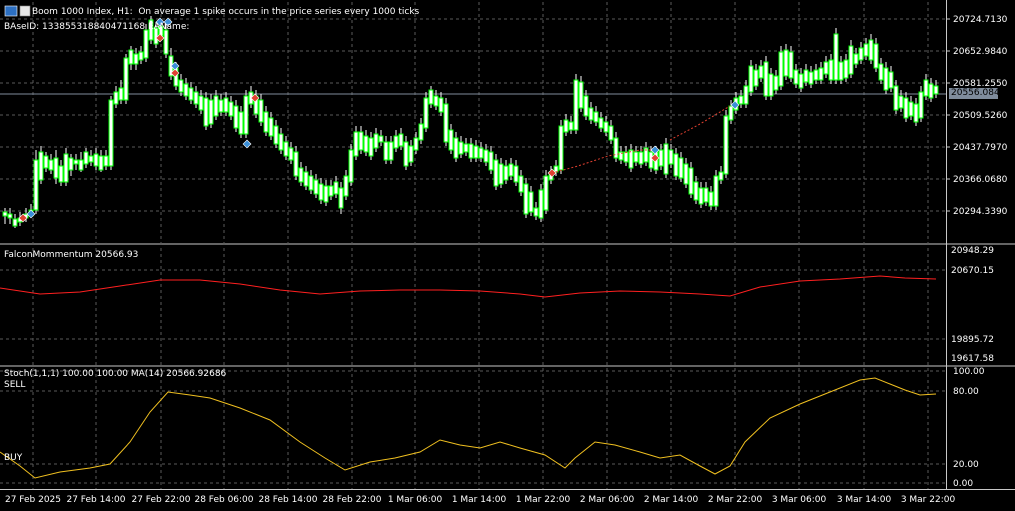 The height and width of the screenshot is (511, 1015). Describe the element at coordinates (966, 392) in the screenshot. I see `stoch-level-label: 80.00` at that location.